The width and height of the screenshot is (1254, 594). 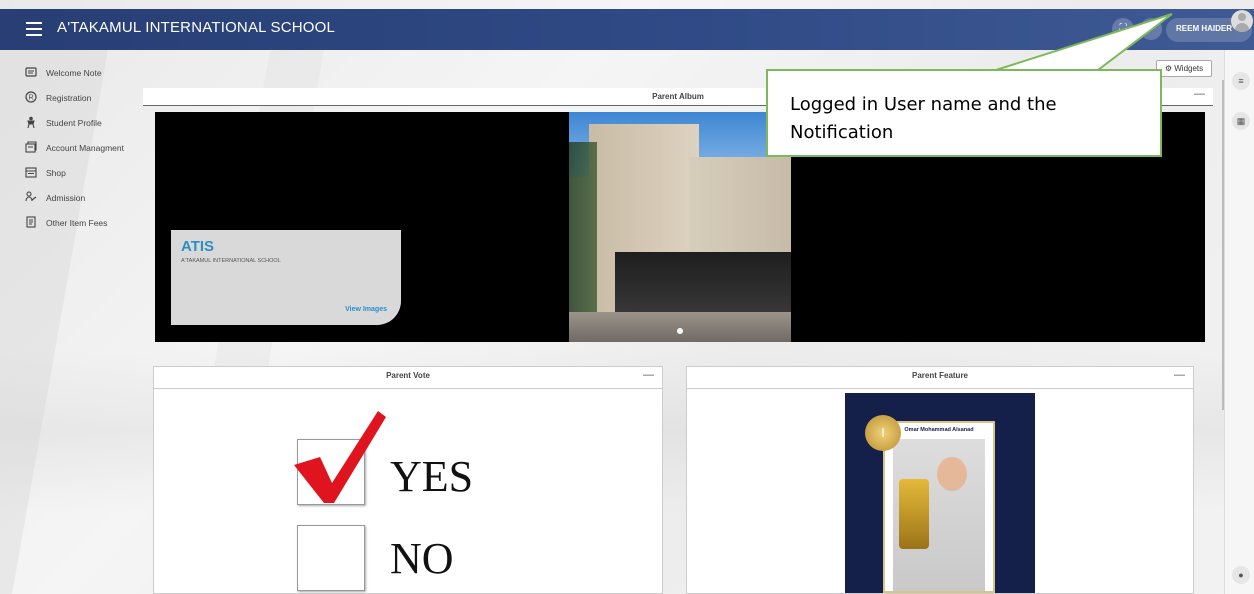 I want to click on callout-text: Logged in User name and the Notification, so click(x=923, y=118).